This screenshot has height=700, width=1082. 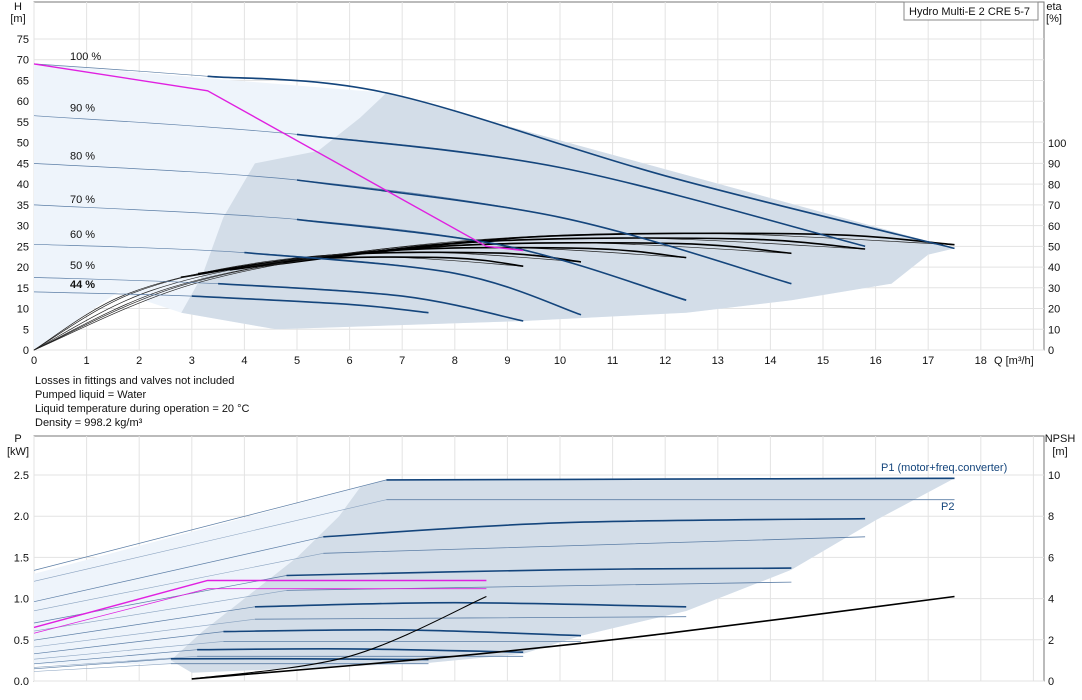 I want to click on chart-title: Hydro Multi-E 2 CRE 5-7, so click(x=969, y=12).